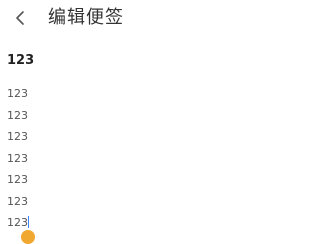 This screenshot has width=320, height=244. Describe the element at coordinates (28, 237) in the screenshot. I see `cursor-handle` at that location.